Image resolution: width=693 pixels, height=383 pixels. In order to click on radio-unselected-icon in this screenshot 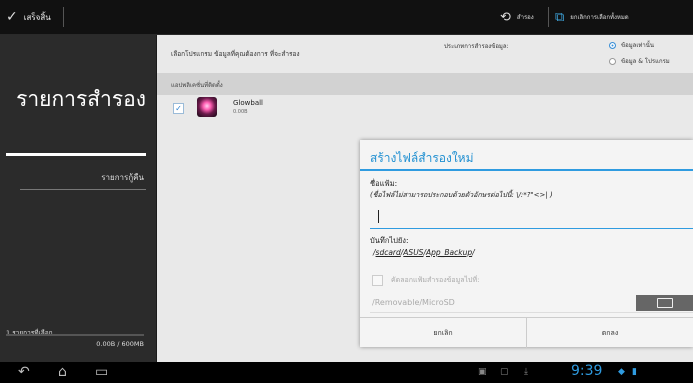, I will do `click(612, 61)`.